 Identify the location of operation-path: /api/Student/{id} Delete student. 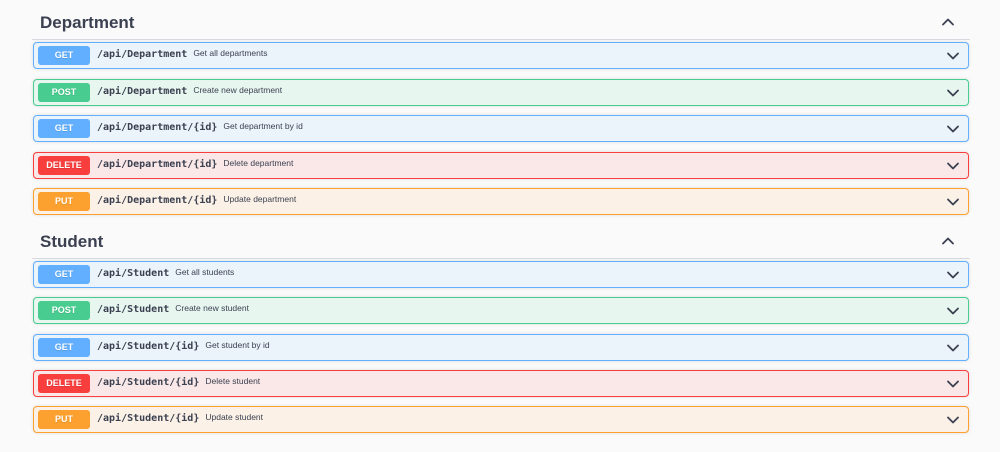
(179, 382).